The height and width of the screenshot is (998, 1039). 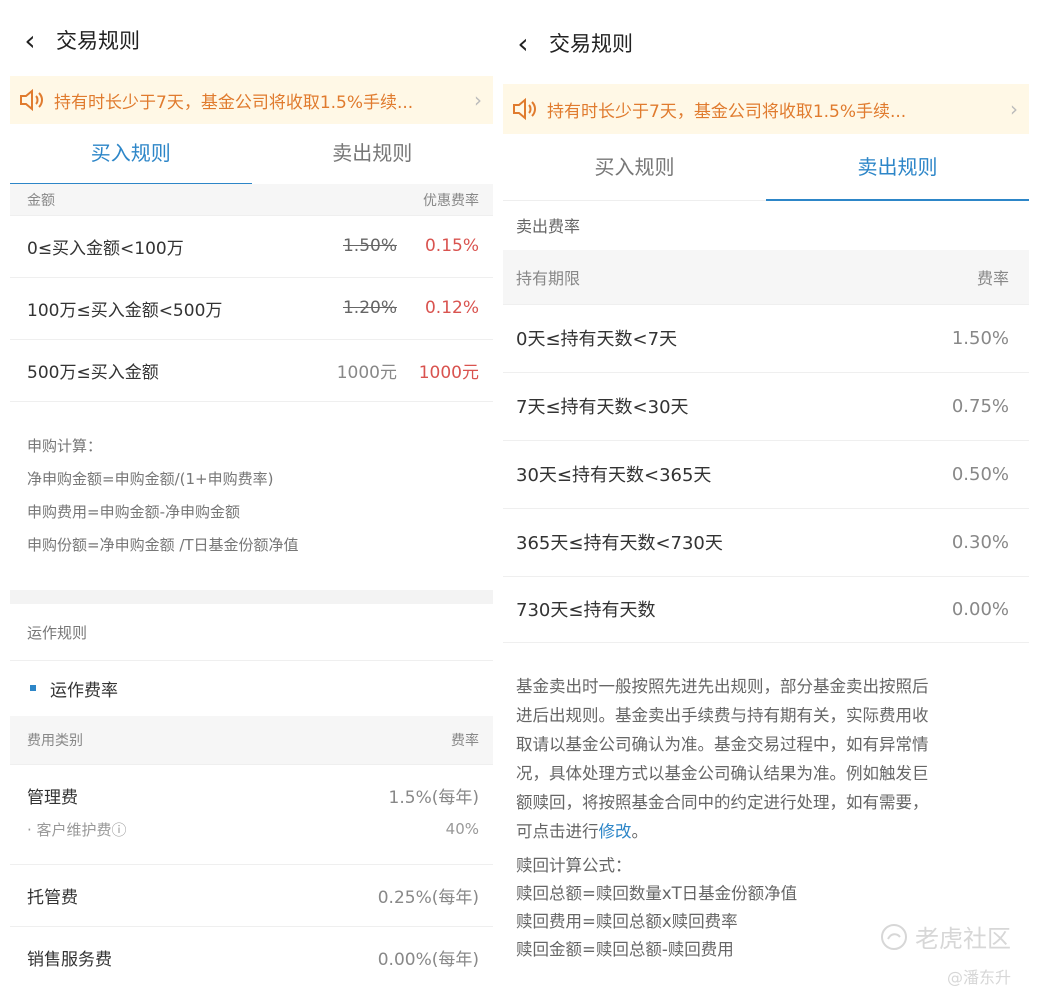 What do you see at coordinates (251, 895) in the screenshot?
I see `table-row: 托管费 0.25%(每年)` at bounding box center [251, 895].